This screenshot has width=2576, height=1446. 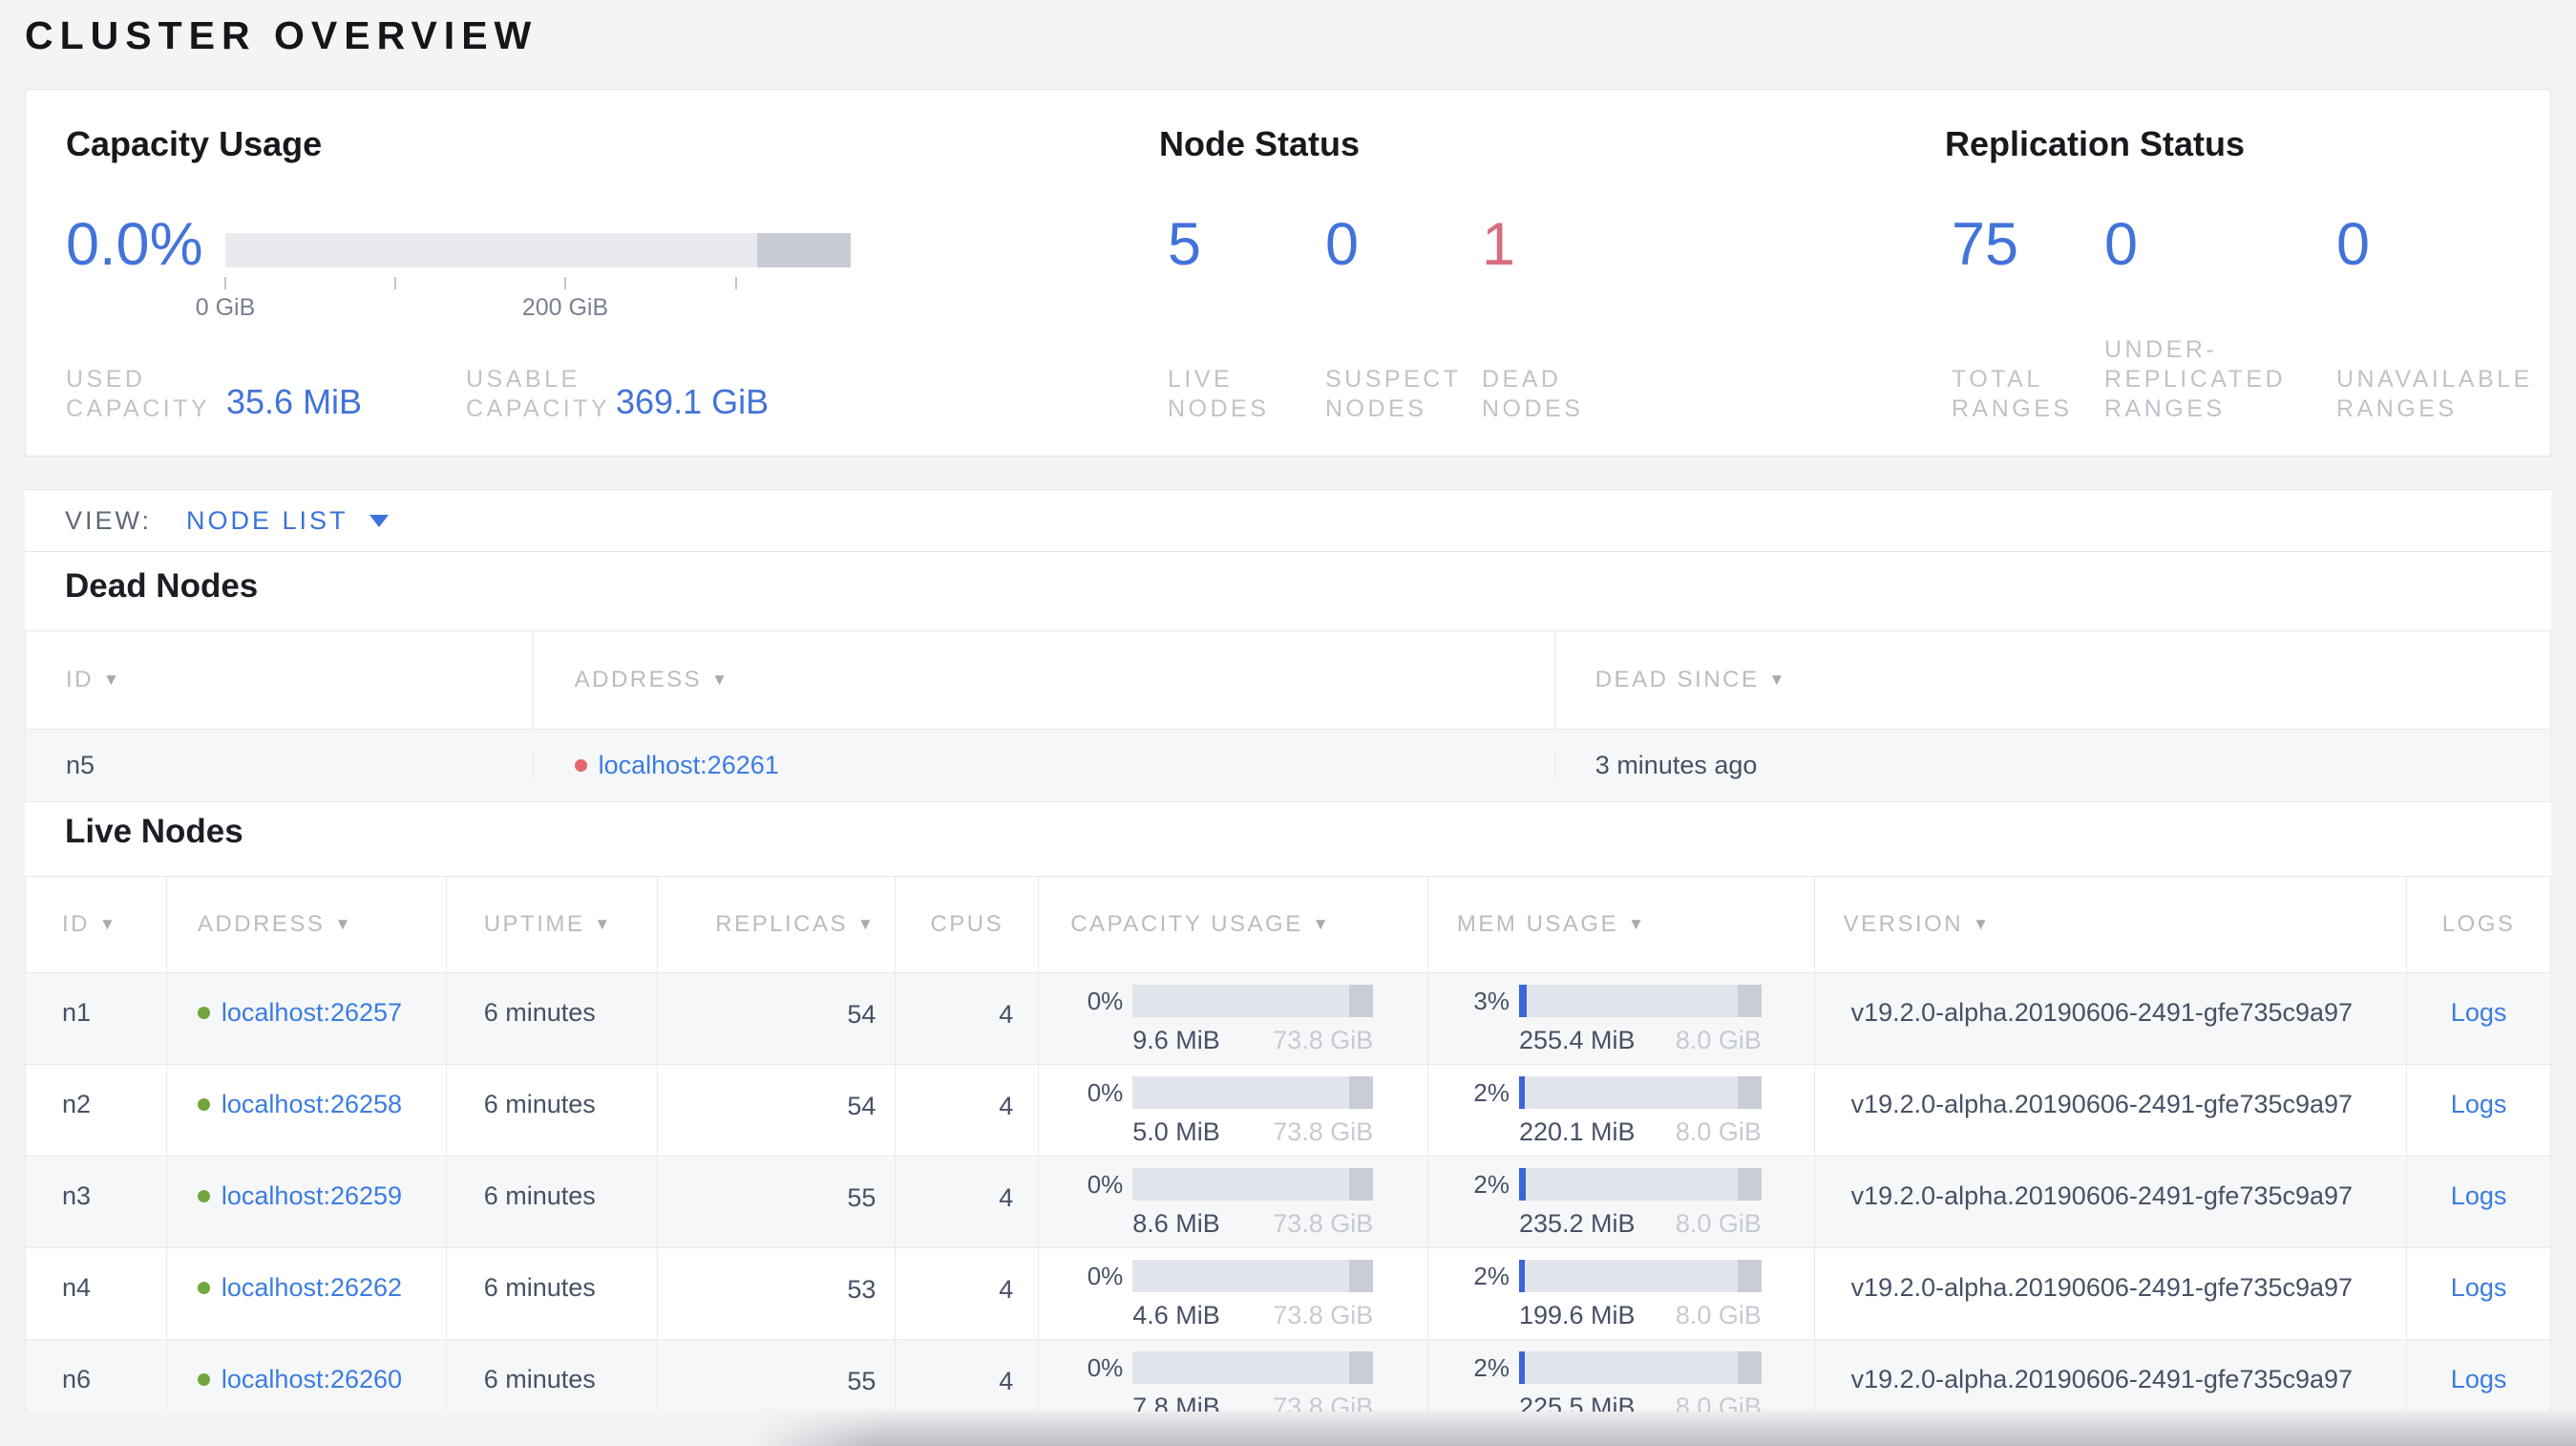 What do you see at coordinates (134, 245) in the screenshot?
I see `capacity-percent: 0.0%` at bounding box center [134, 245].